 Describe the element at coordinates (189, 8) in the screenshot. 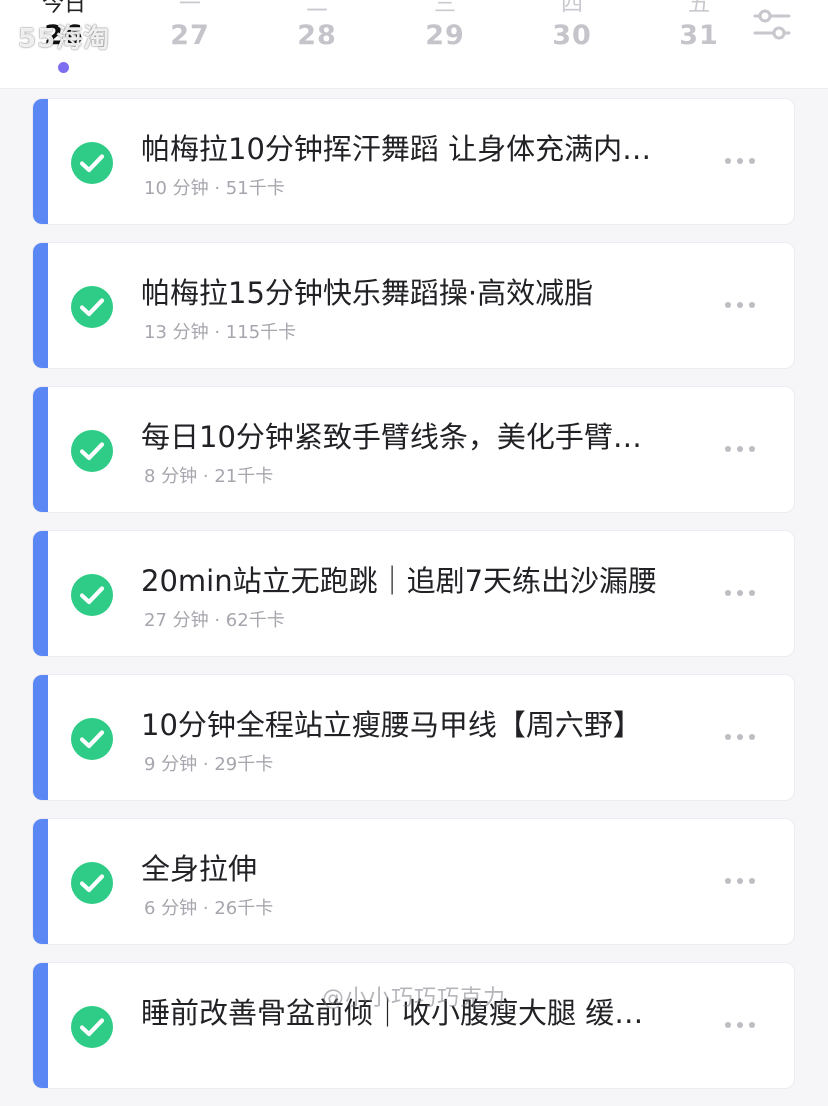

I see `day-weekday: 一` at that location.